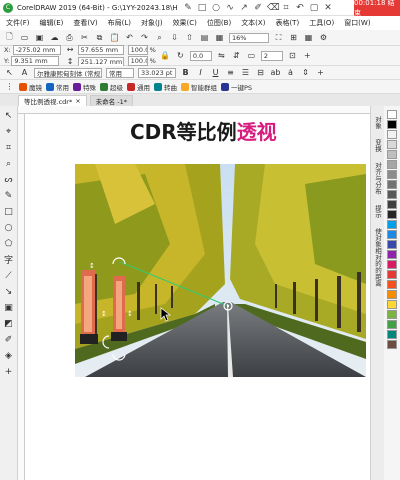 The image size is (400, 480). I want to click on docker-tab-objects: 对象, so click(378, 122).